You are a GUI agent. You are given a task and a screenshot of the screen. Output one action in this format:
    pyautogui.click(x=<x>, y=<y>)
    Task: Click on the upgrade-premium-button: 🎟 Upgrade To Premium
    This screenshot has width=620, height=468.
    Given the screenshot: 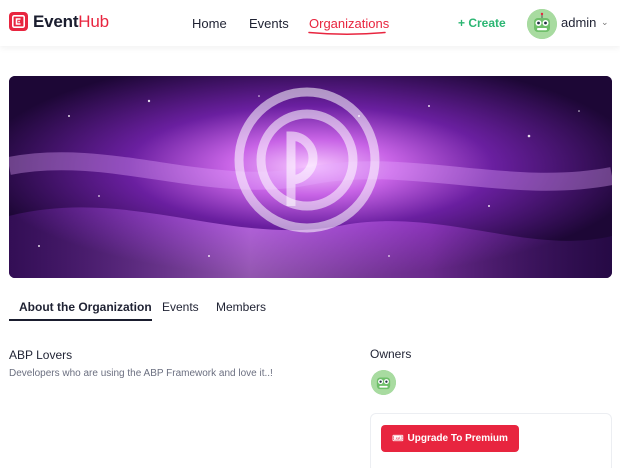 What is the action you would take?
    pyautogui.click(x=450, y=438)
    